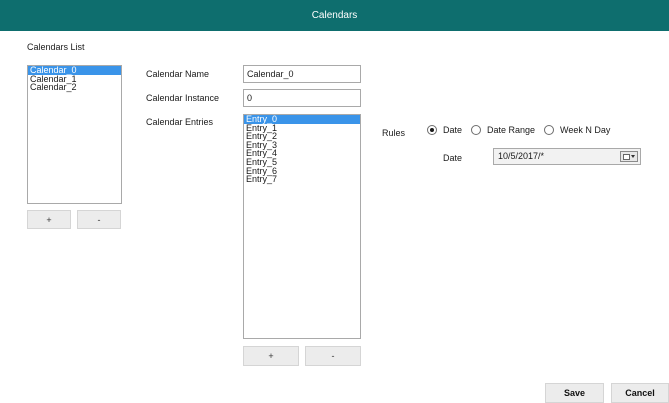  Describe the element at coordinates (432, 130) in the screenshot. I see `radio-date-indicator` at that location.